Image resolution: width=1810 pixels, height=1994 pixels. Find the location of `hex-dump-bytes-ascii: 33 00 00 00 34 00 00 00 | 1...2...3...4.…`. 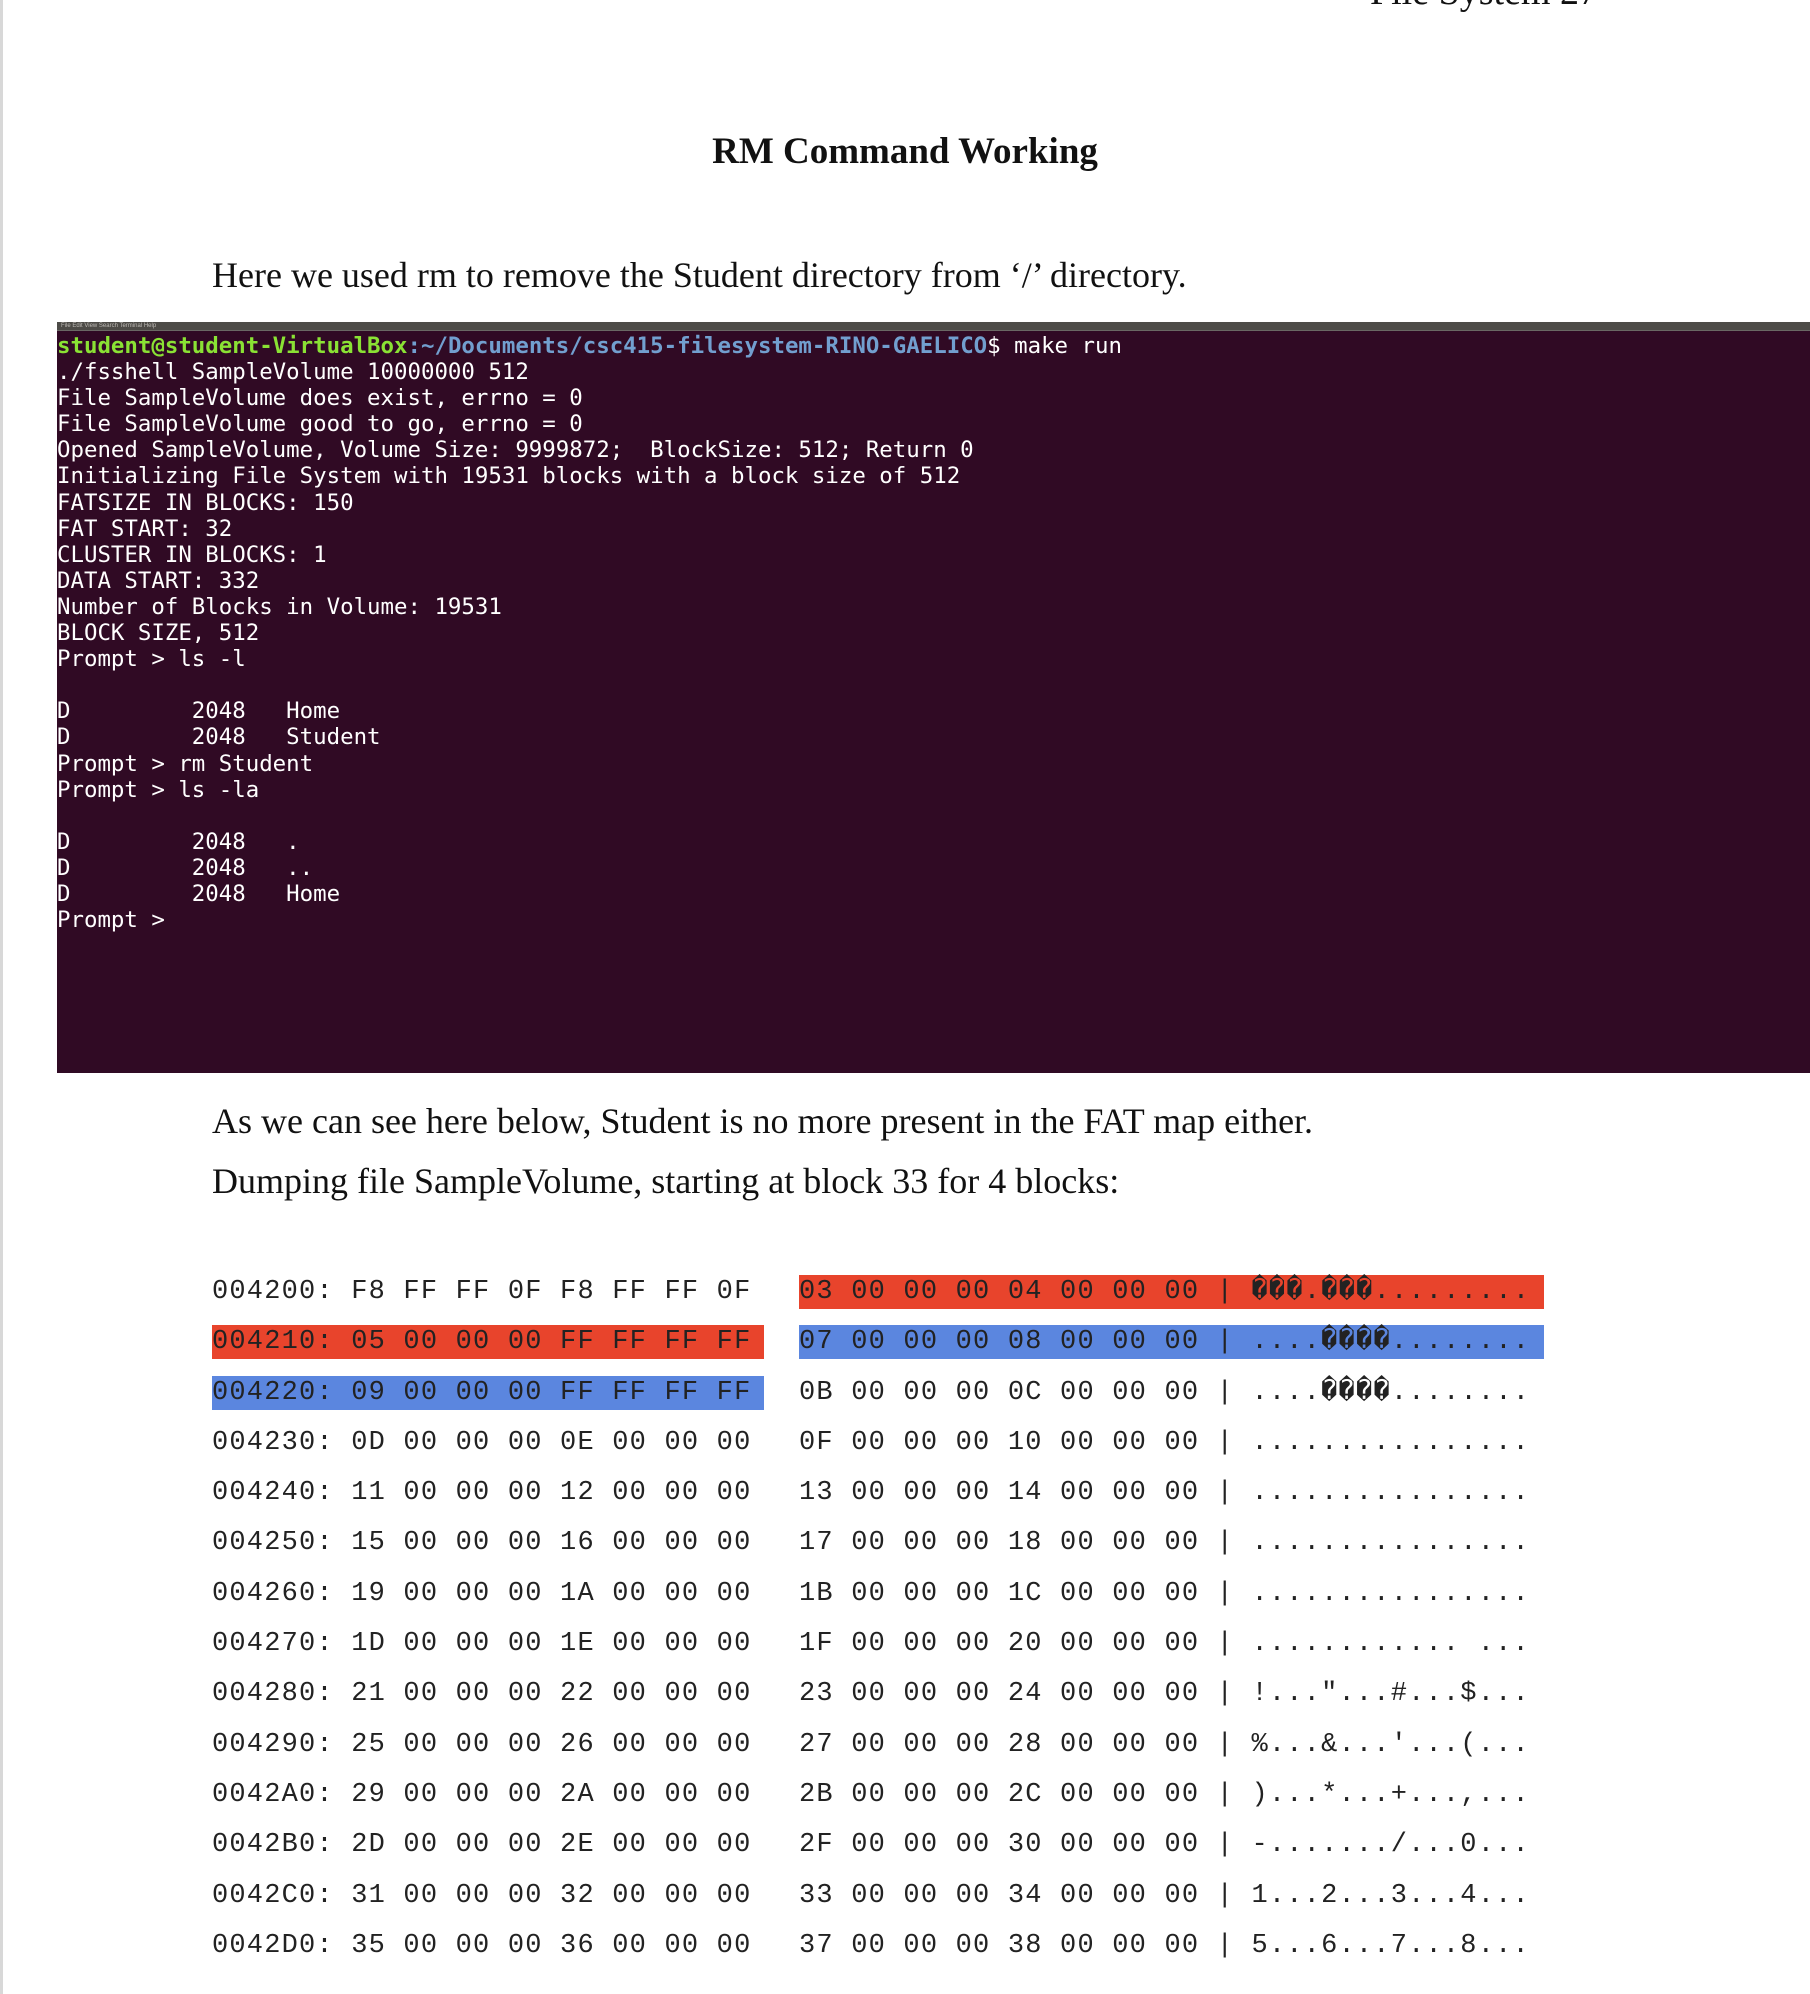

hex-dump-bytes-ascii: 33 00 00 00 34 00 00 00 | 1...2...3...4.… is located at coordinates (1164, 1895).